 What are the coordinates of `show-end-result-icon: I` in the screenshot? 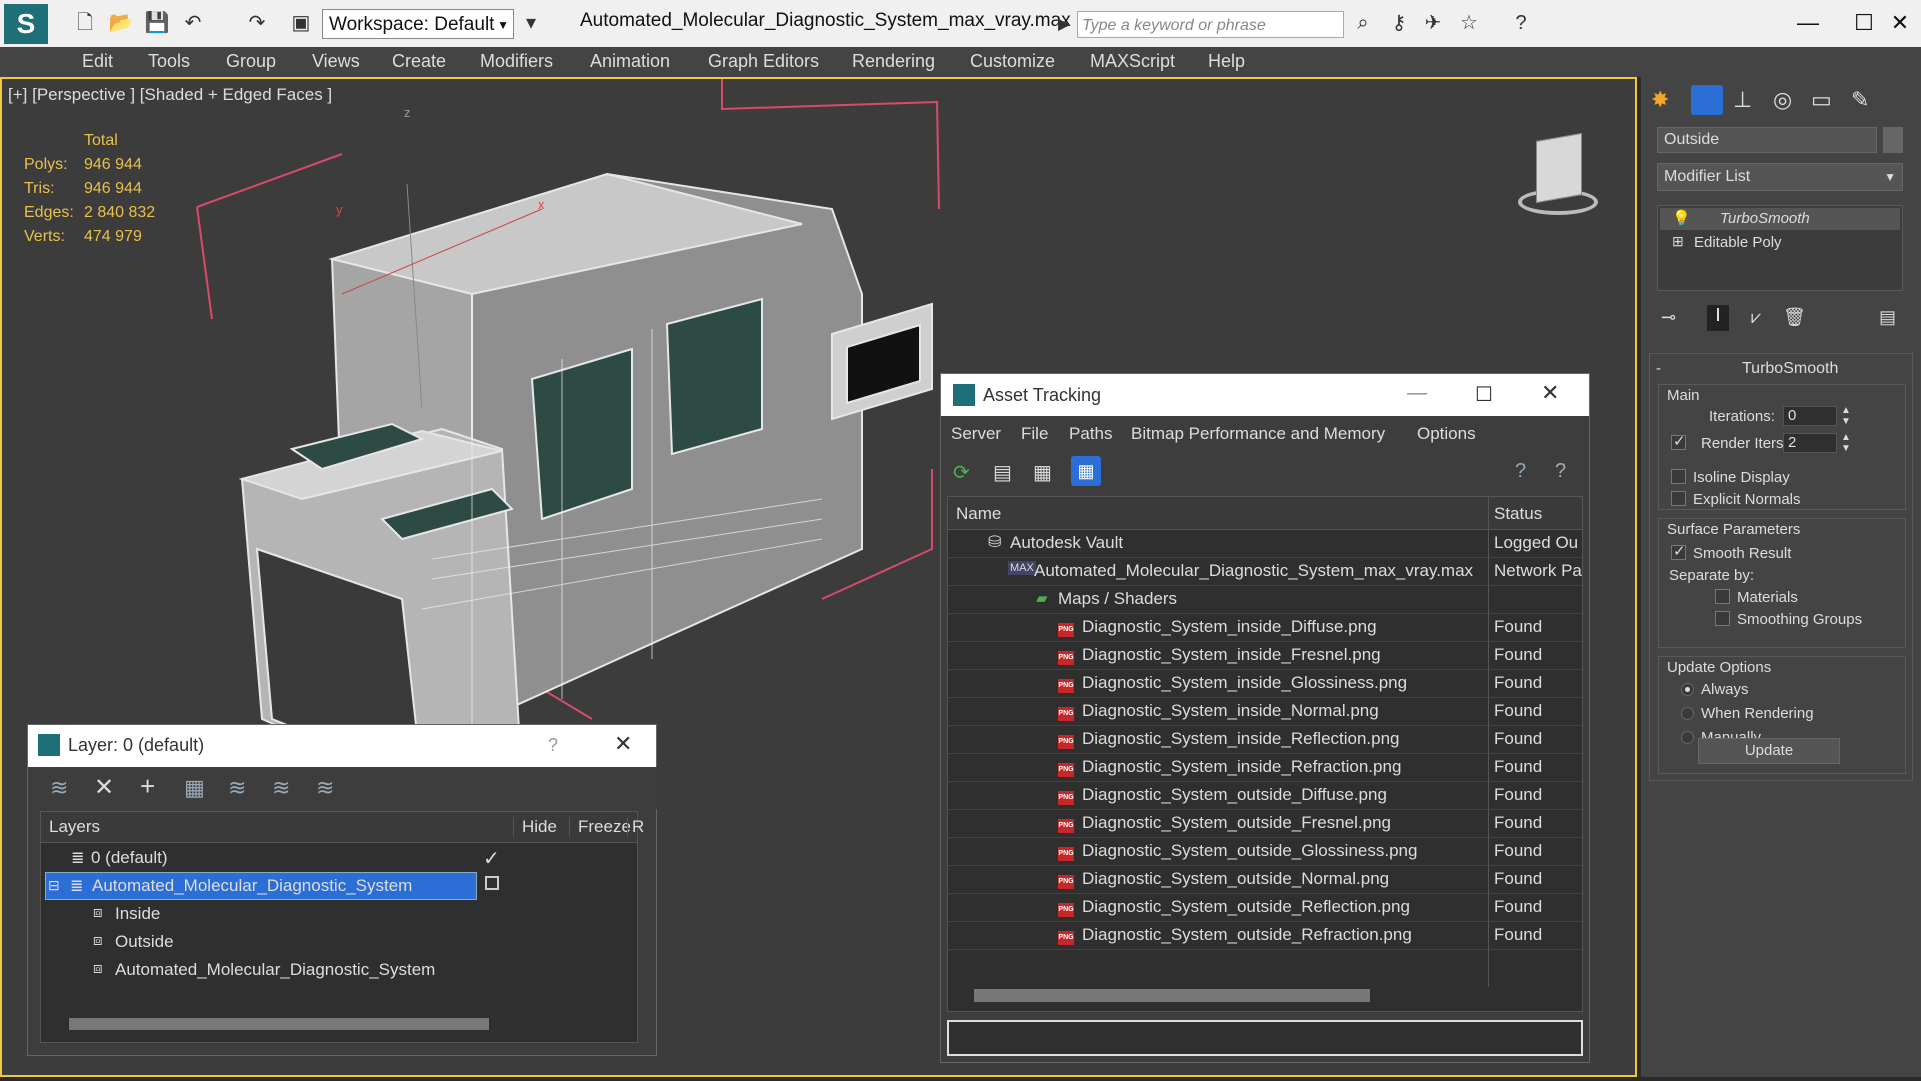 It's located at (1718, 318).